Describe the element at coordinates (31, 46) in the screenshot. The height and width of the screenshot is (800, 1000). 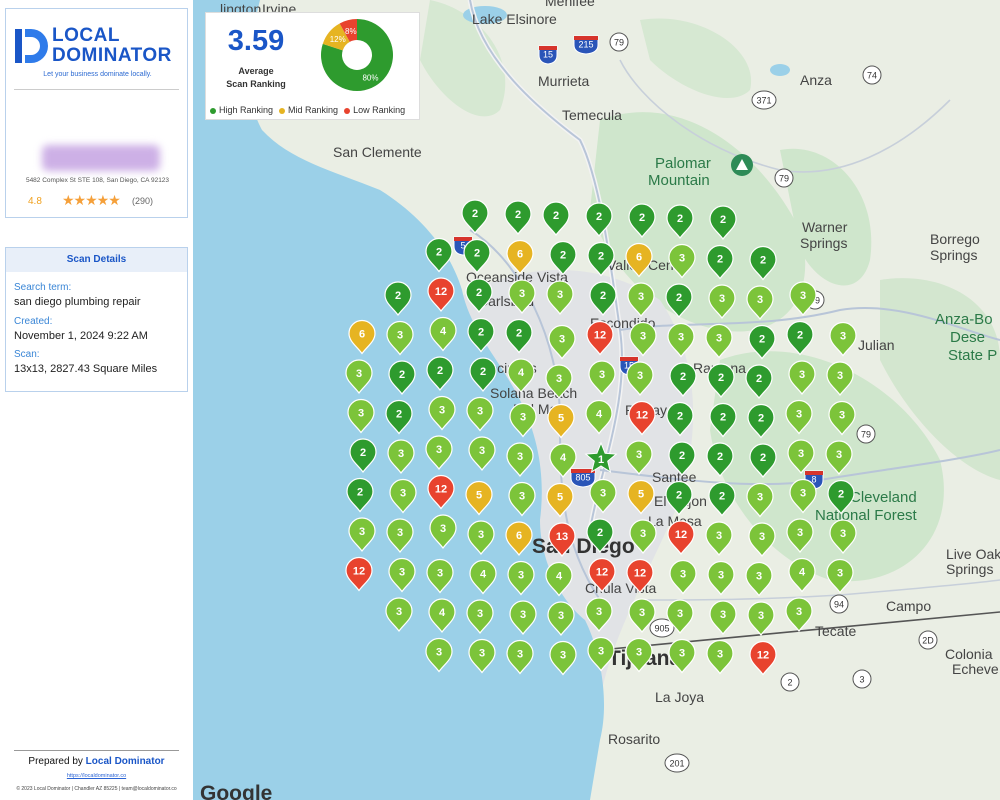
I see `logo-icon` at that location.